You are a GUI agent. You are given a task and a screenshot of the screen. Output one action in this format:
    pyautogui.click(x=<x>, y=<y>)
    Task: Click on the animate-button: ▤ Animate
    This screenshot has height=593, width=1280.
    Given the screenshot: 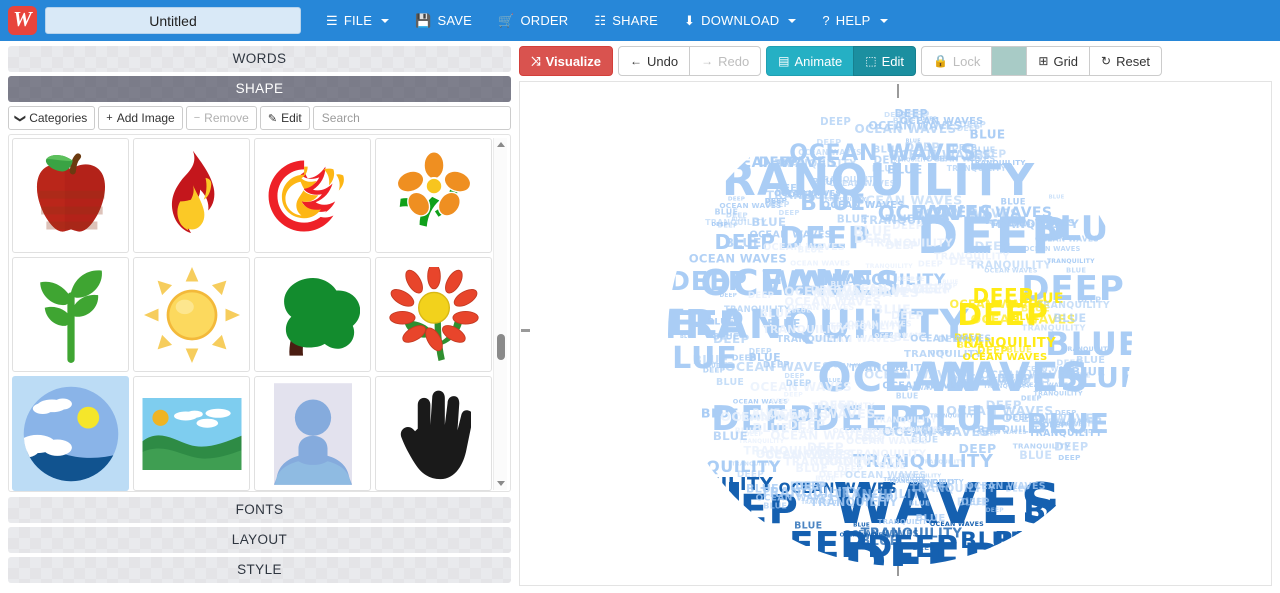 What is the action you would take?
    pyautogui.click(x=810, y=61)
    